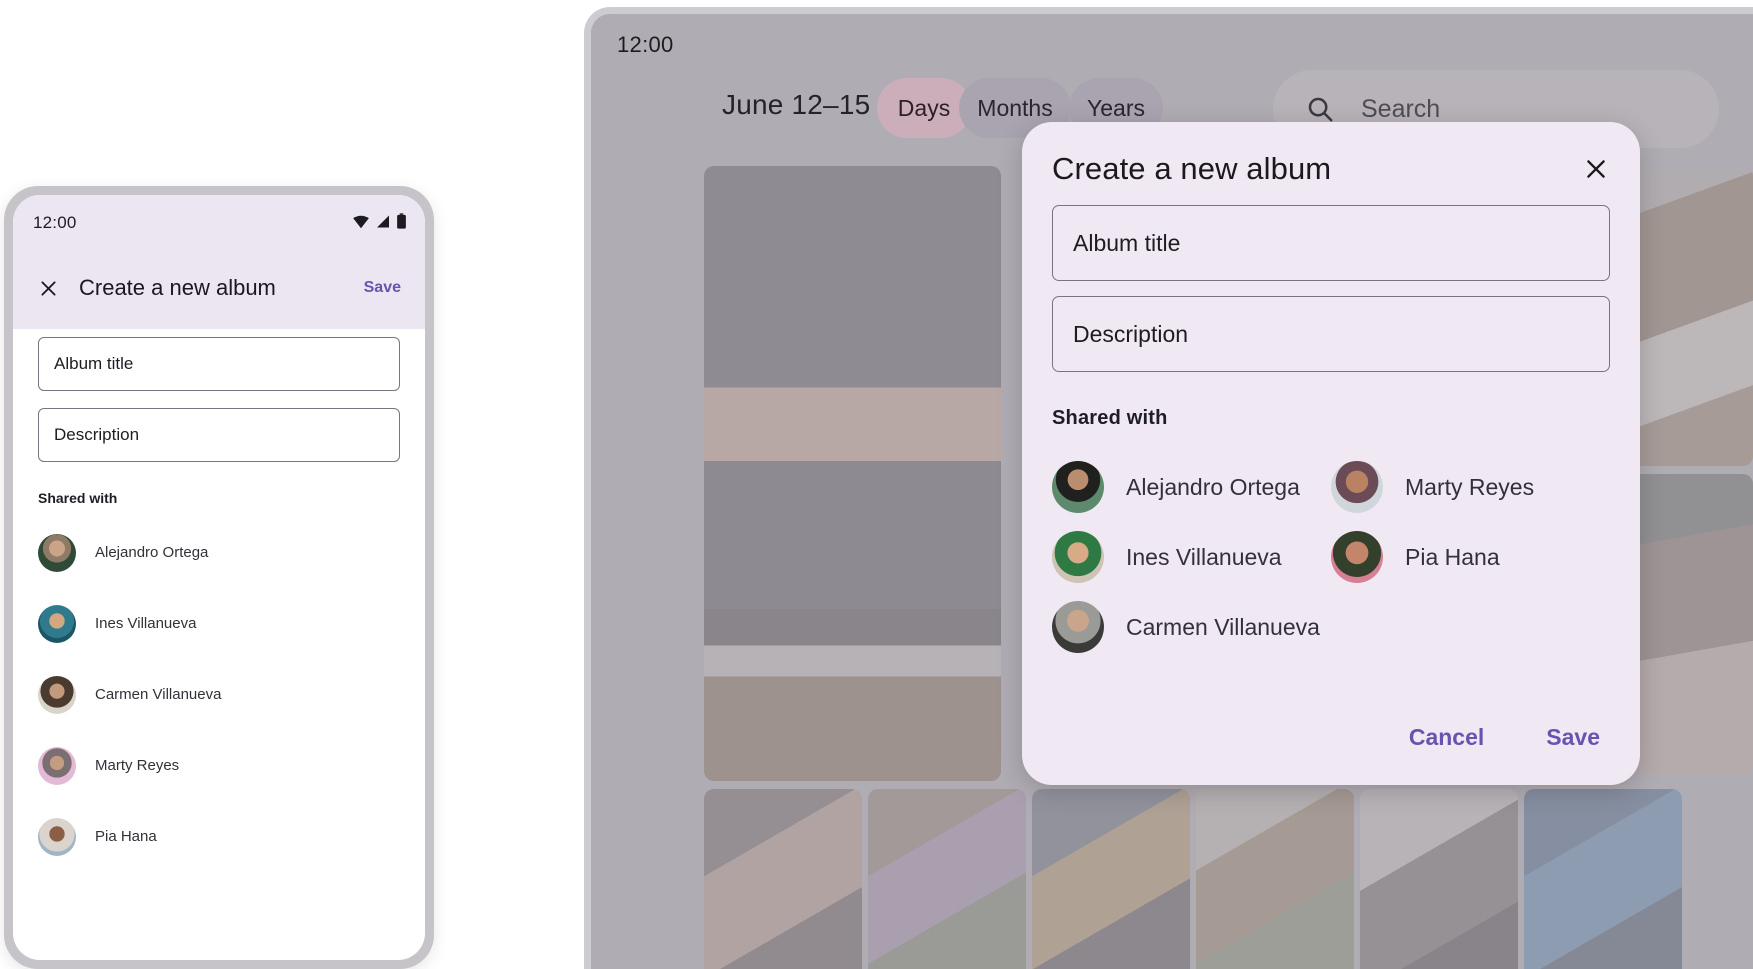 This screenshot has height=969, width=1753. What do you see at coordinates (1504, 737) in the screenshot?
I see `dialog-actions: Cancel Save` at bounding box center [1504, 737].